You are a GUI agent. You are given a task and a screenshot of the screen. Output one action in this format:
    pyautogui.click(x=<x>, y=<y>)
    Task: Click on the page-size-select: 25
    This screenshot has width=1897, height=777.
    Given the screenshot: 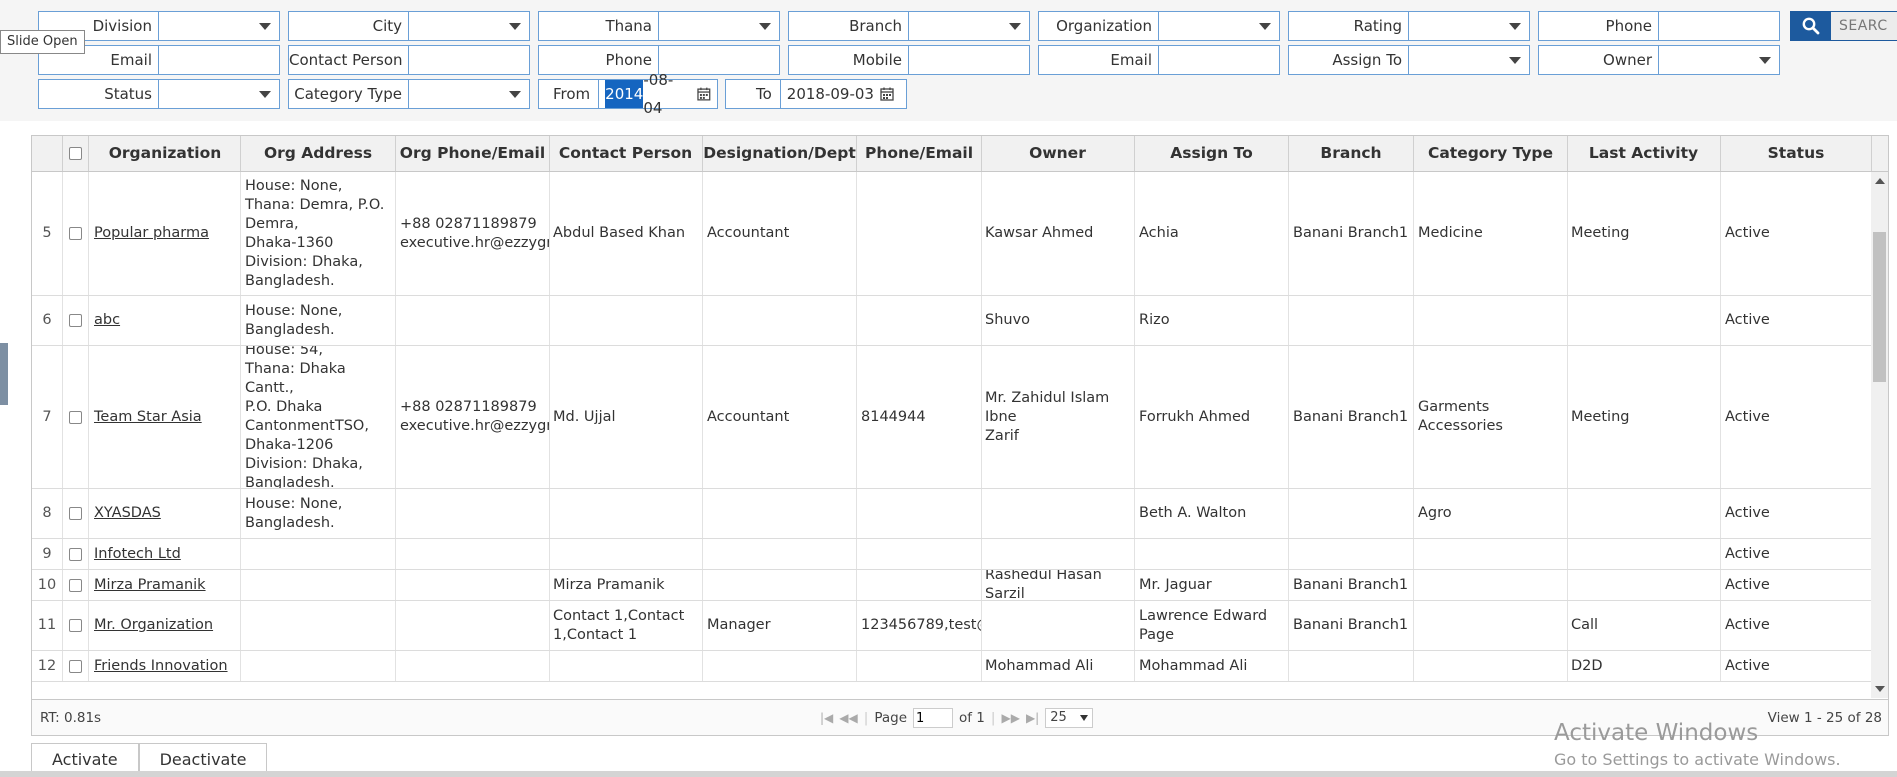 What is the action you would take?
    pyautogui.click(x=1069, y=718)
    